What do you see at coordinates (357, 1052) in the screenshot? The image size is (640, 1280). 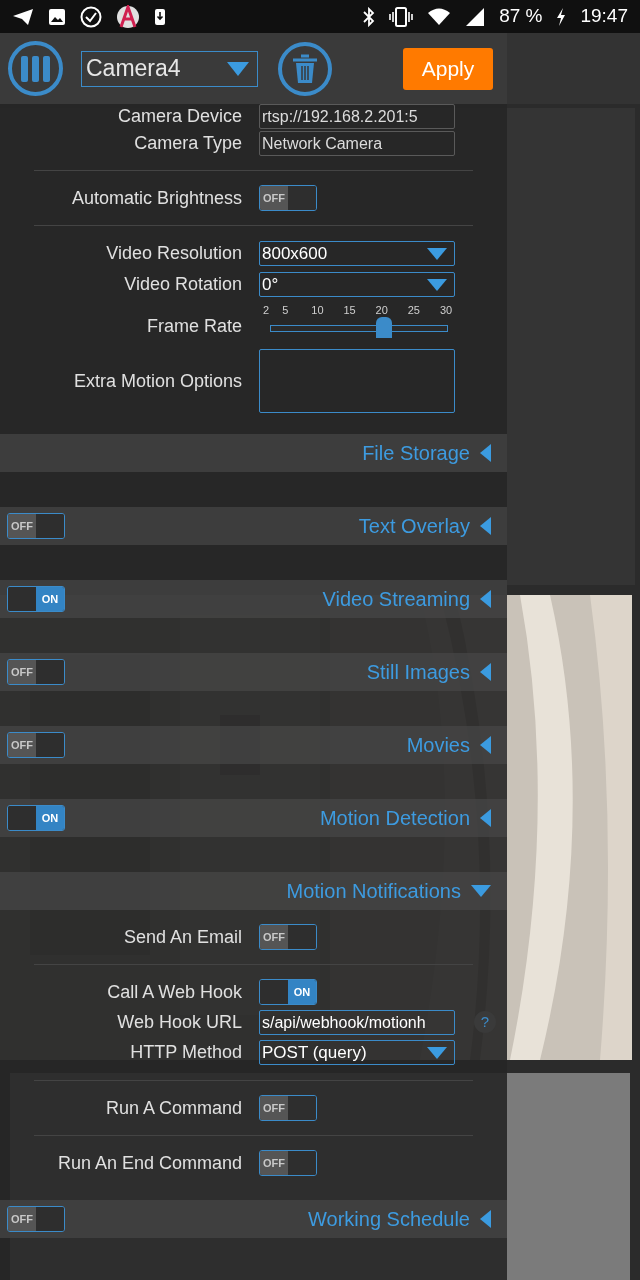 I see `dropdown-select: POST (query)` at bounding box center [357, 1052].